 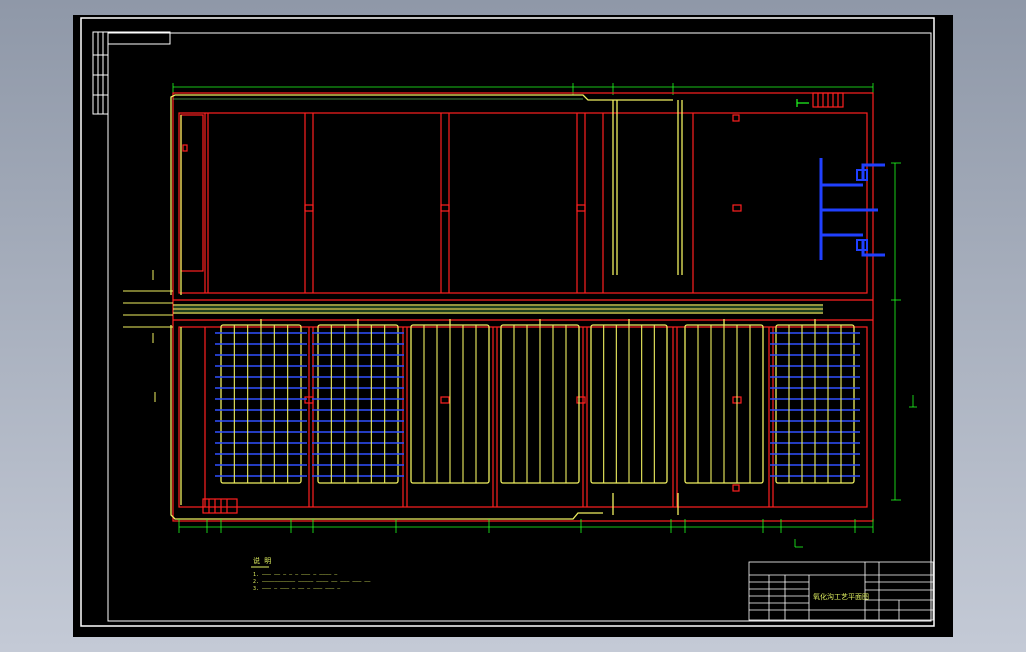 I want to click on pump-assembly-icon, so click(x=852, y=209).